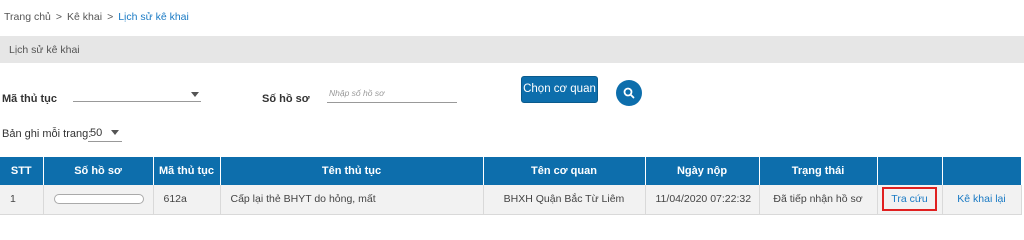 This screenshot has width=1024, height=240. I want to click on cell-lookup: Tra cứu, so click(910, 200).